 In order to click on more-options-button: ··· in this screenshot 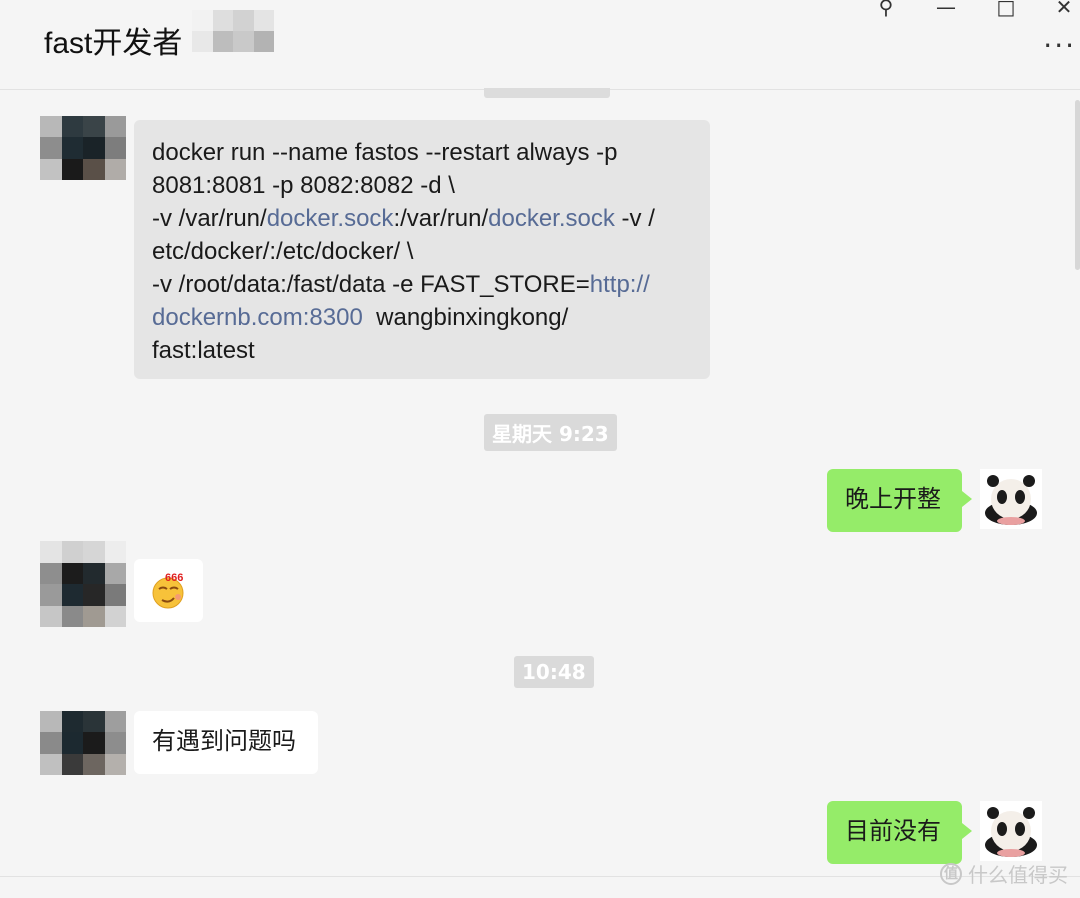, I will do `click(1059, 46)`.